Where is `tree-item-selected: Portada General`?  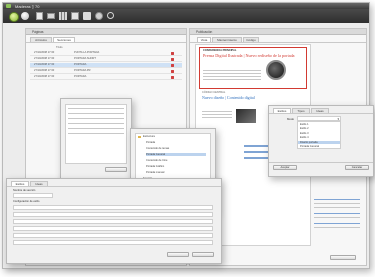 tree-item-selected: Portada General is located at coordinates (176, 154).